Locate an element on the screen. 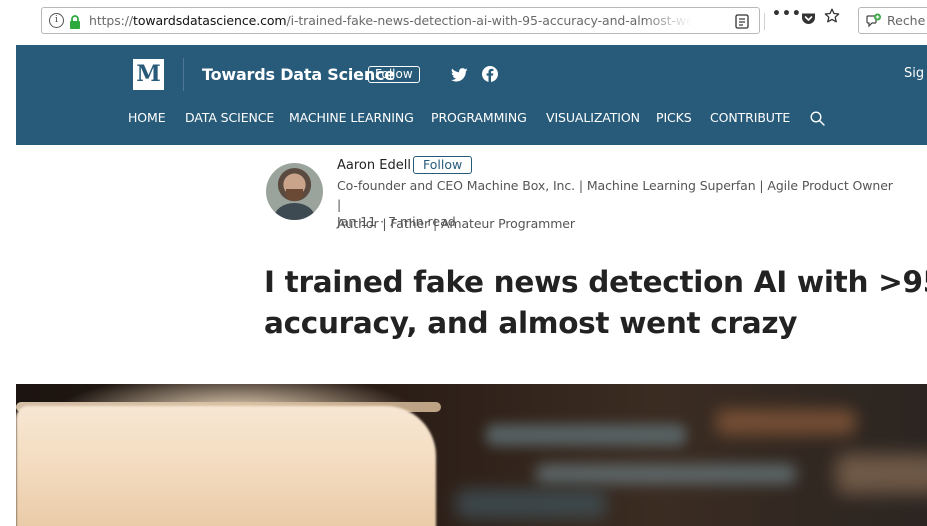 The height and width of the screenshot is (526, 927). twitter-icon is located at coordinates (459, 76).